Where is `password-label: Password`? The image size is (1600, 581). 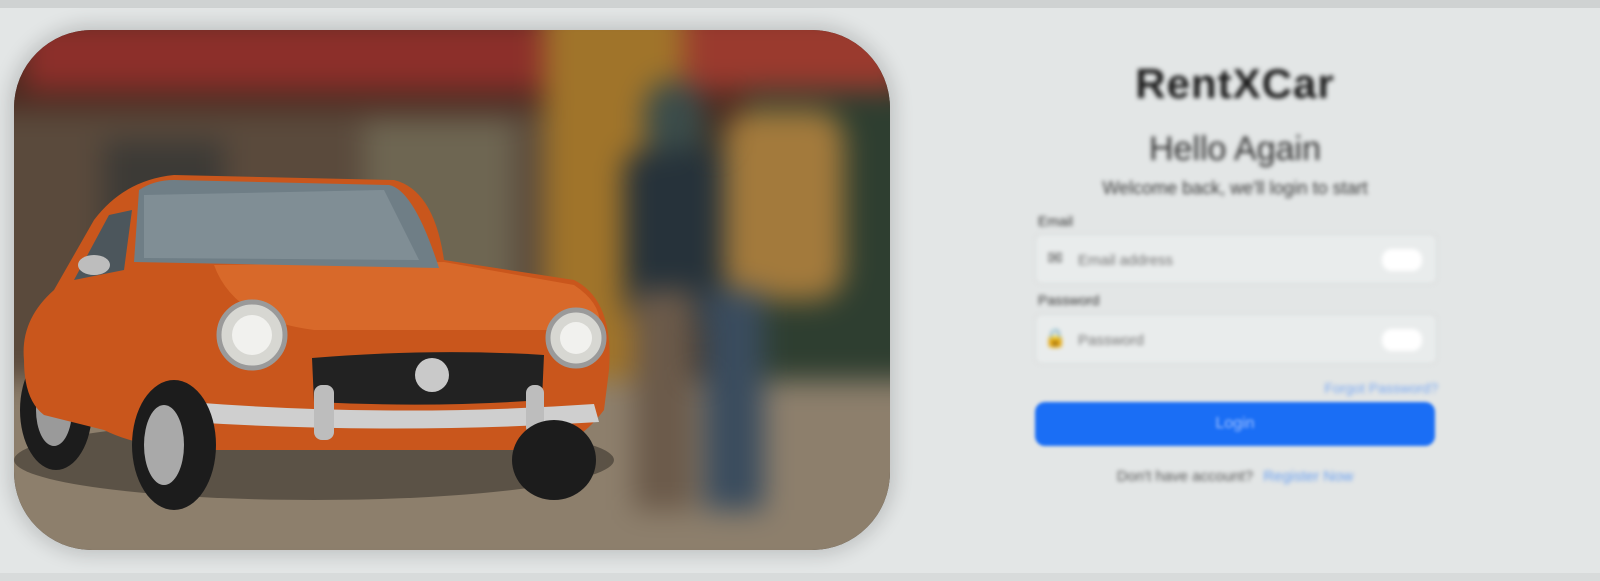
password-label: Password is located at coordinates (1069, 300).